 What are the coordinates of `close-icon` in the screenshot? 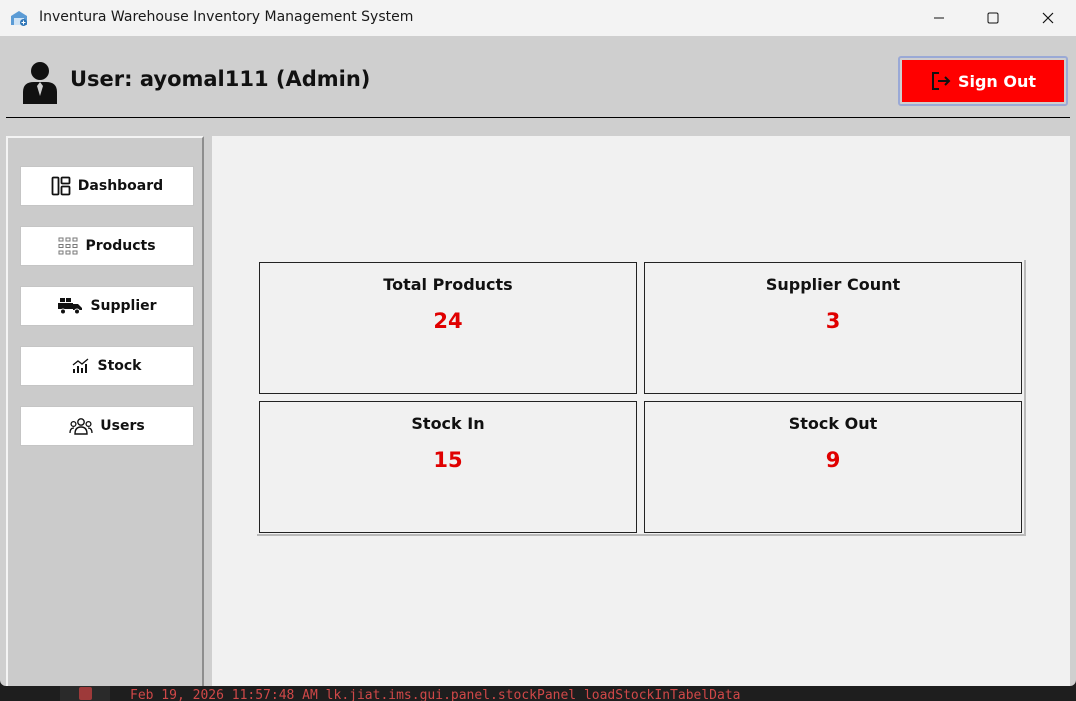 It's located at (1048, 18).